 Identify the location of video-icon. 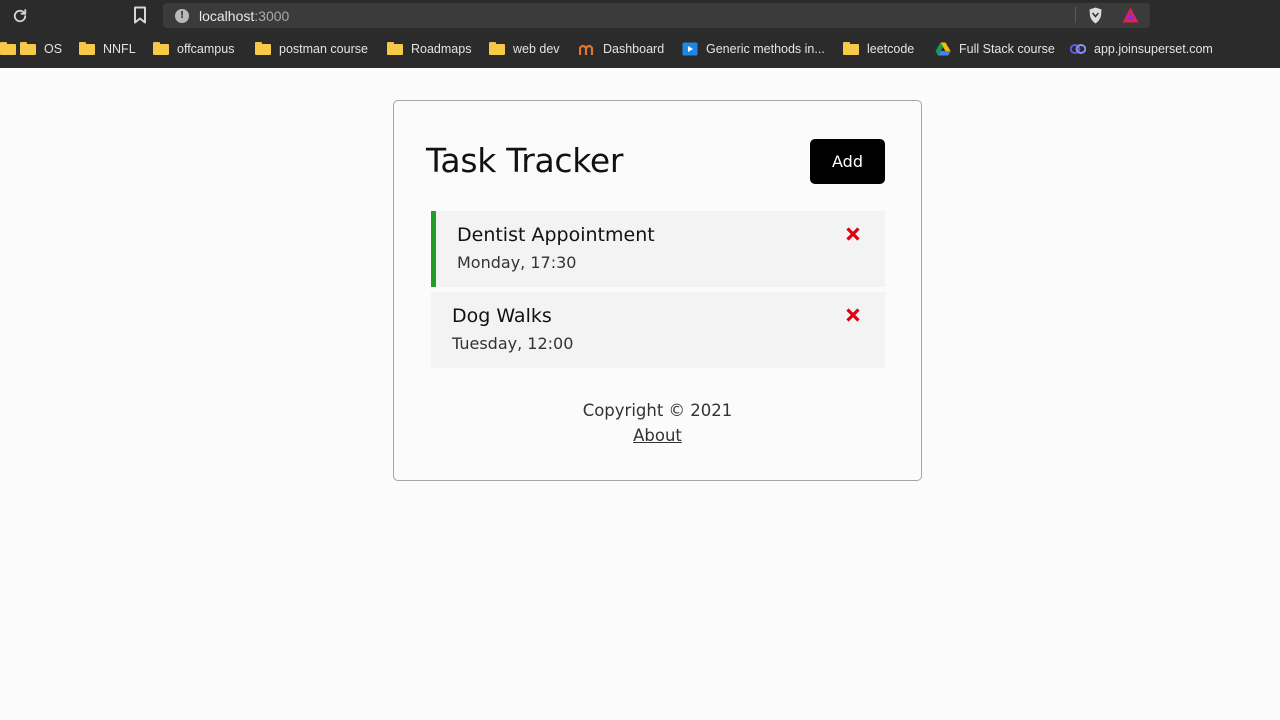
(690, 49).